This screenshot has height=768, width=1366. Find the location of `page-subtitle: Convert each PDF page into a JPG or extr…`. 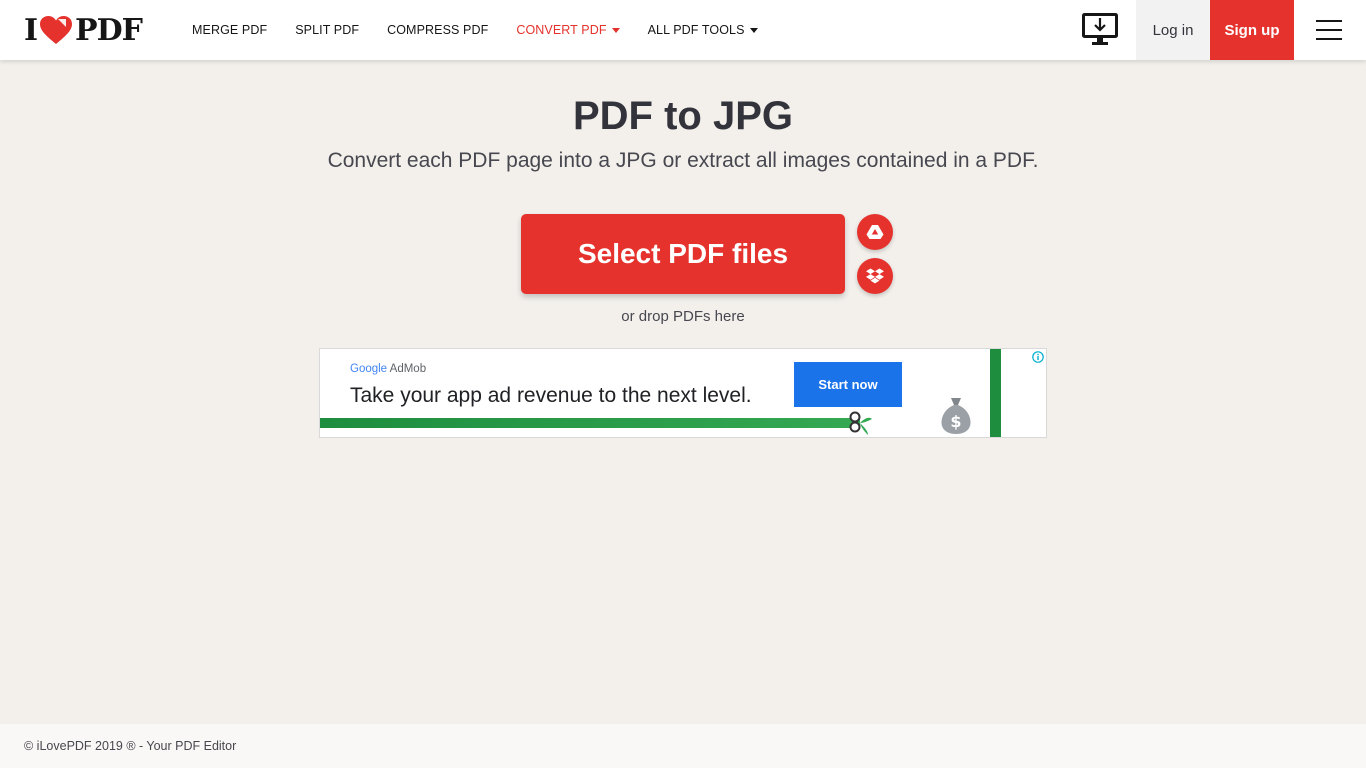

page-subtitle: Convert each PDF page into a JPG or extr… is located at coordinates (683, 160).